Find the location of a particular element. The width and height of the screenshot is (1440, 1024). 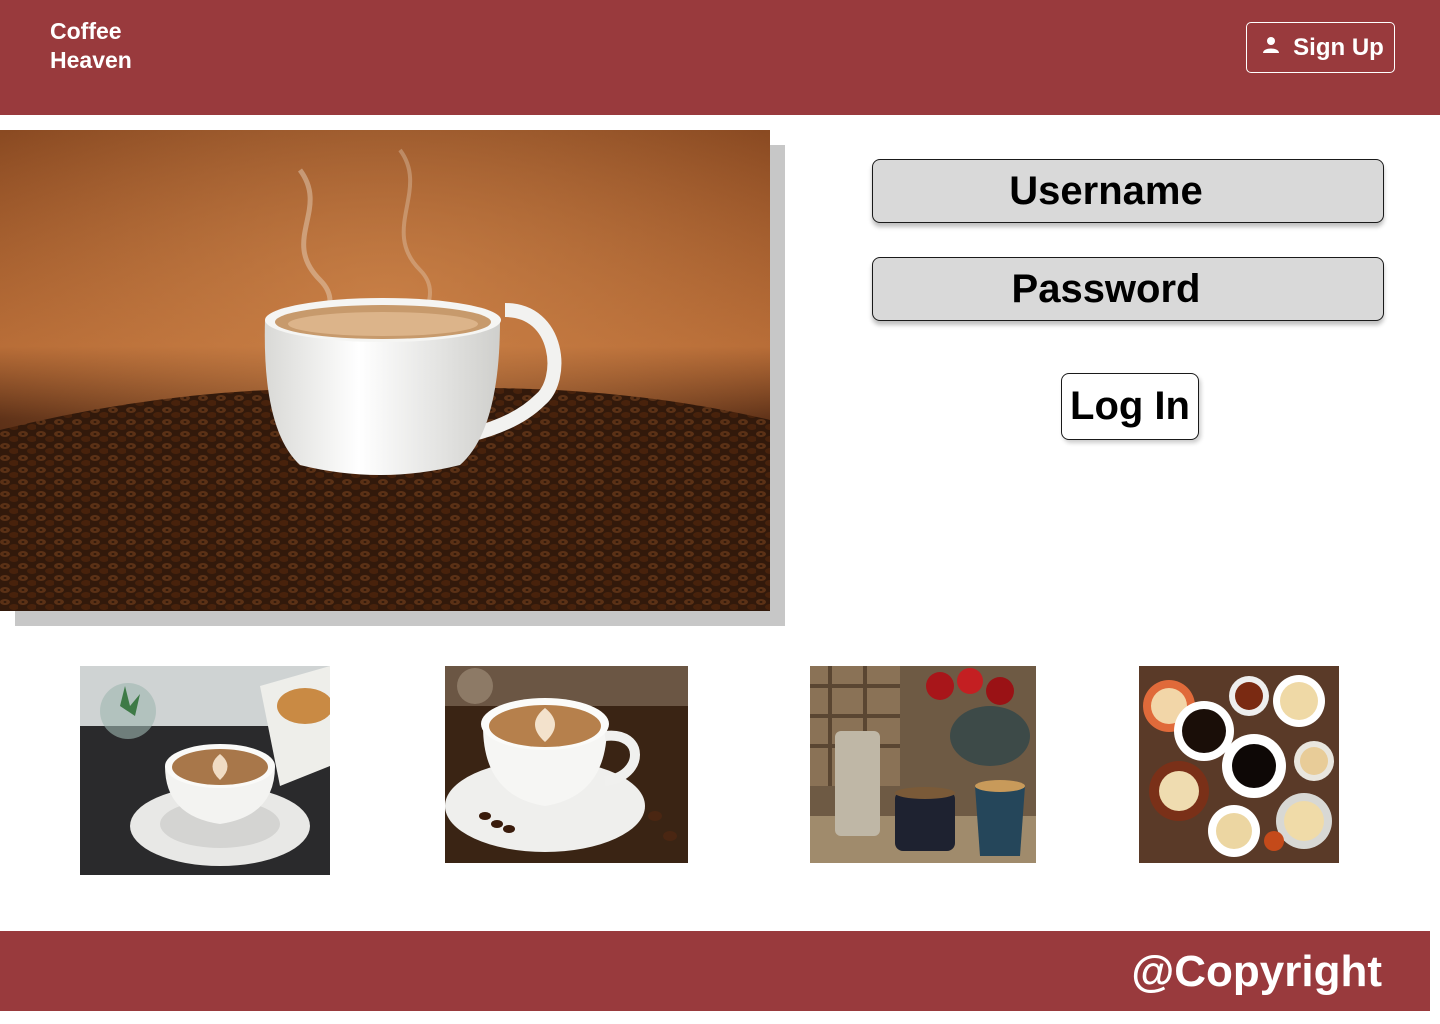

coffee-cups-variety-thumbnail is located at coordinates (1239, 764).